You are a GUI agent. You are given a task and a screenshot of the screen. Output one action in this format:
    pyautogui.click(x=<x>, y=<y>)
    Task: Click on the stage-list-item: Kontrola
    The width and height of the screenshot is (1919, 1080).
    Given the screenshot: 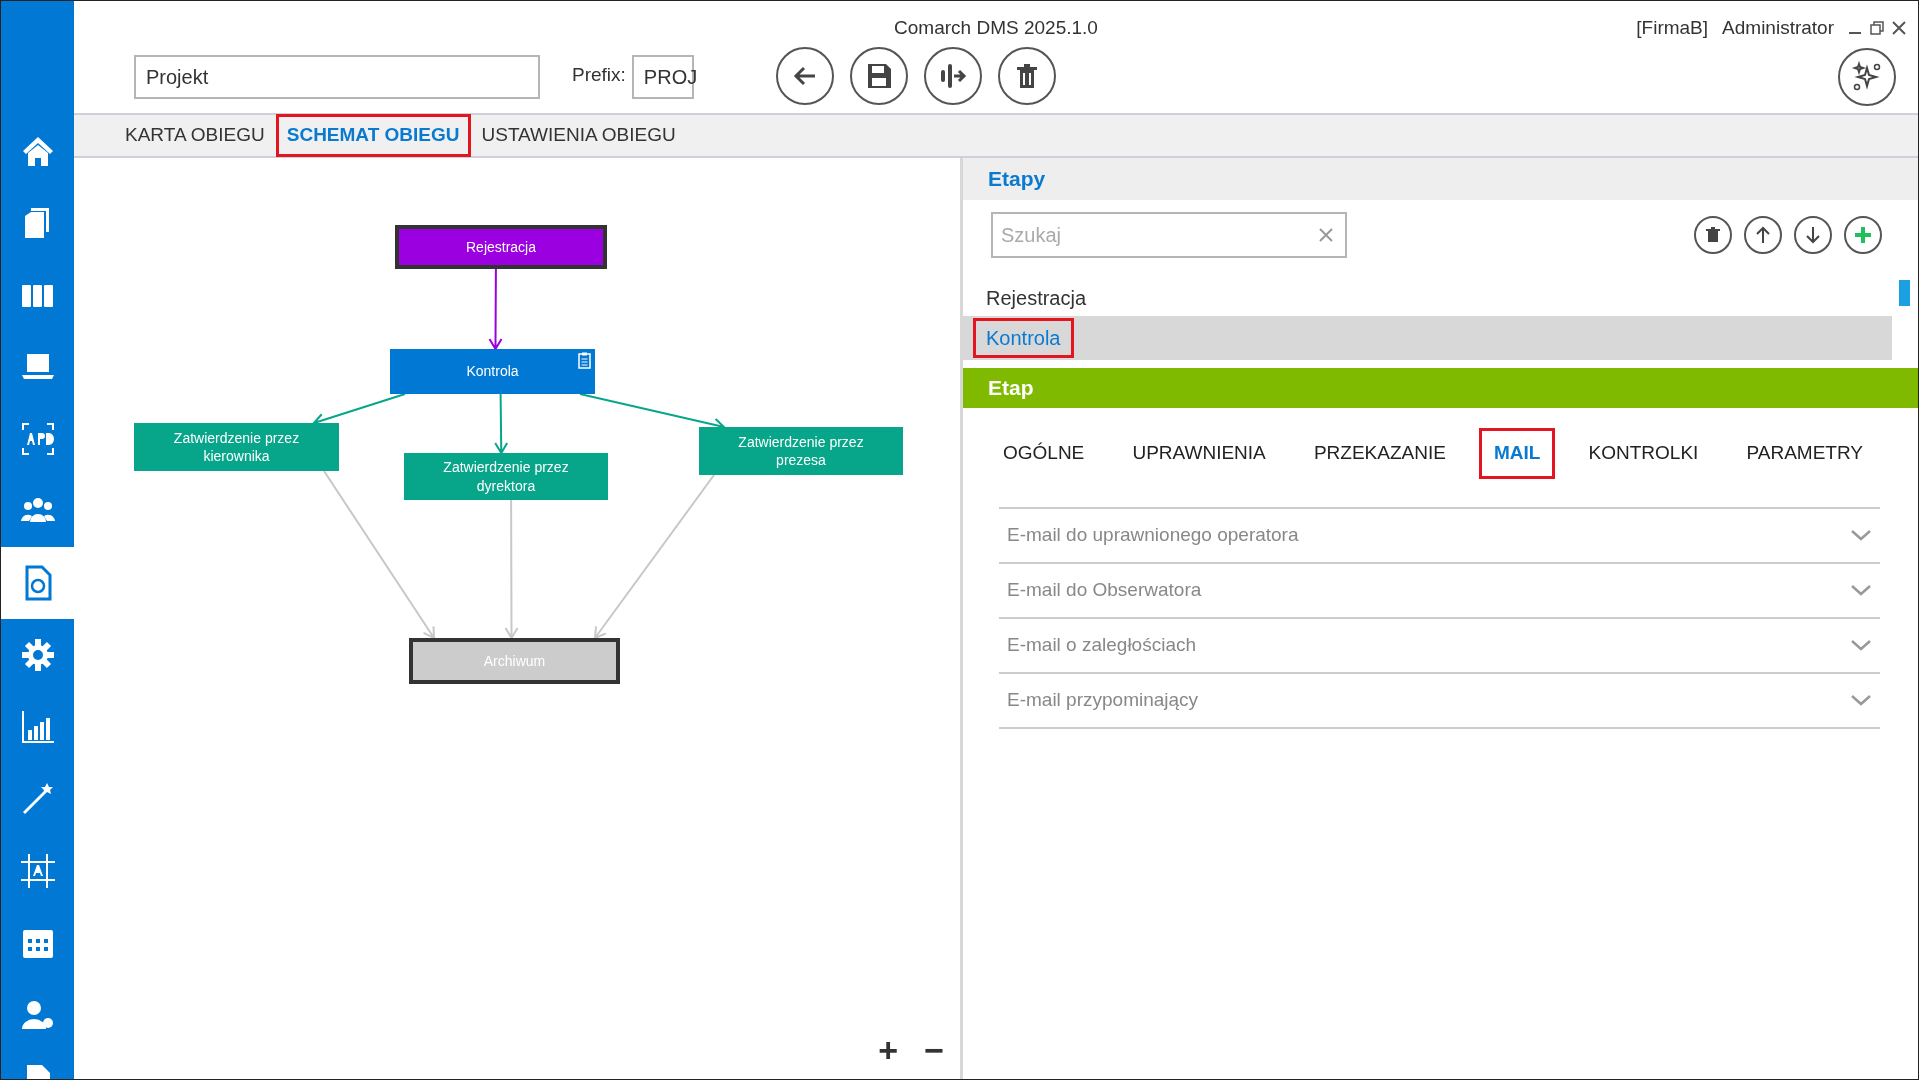 What is the action you would take?
    pyautogui.click(x=1427, y=338)
    